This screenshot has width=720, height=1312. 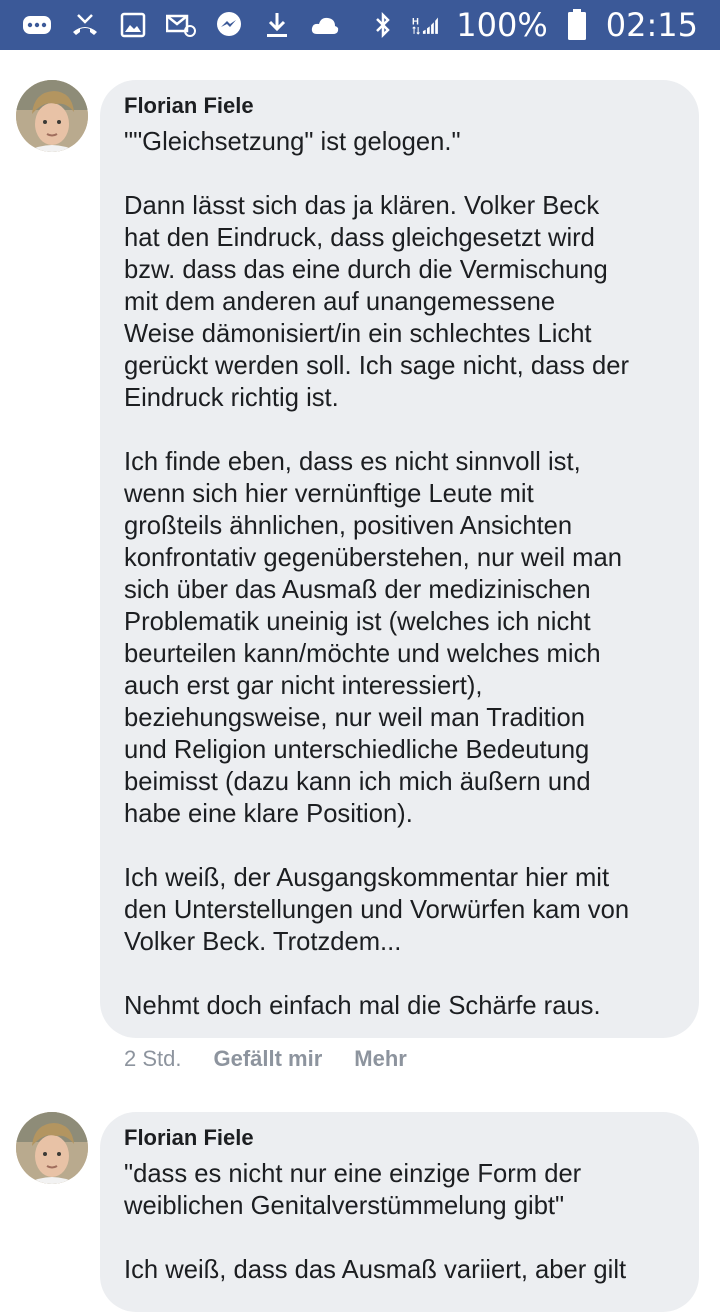 I want to click on email-icon, so click(x=181, y=25).